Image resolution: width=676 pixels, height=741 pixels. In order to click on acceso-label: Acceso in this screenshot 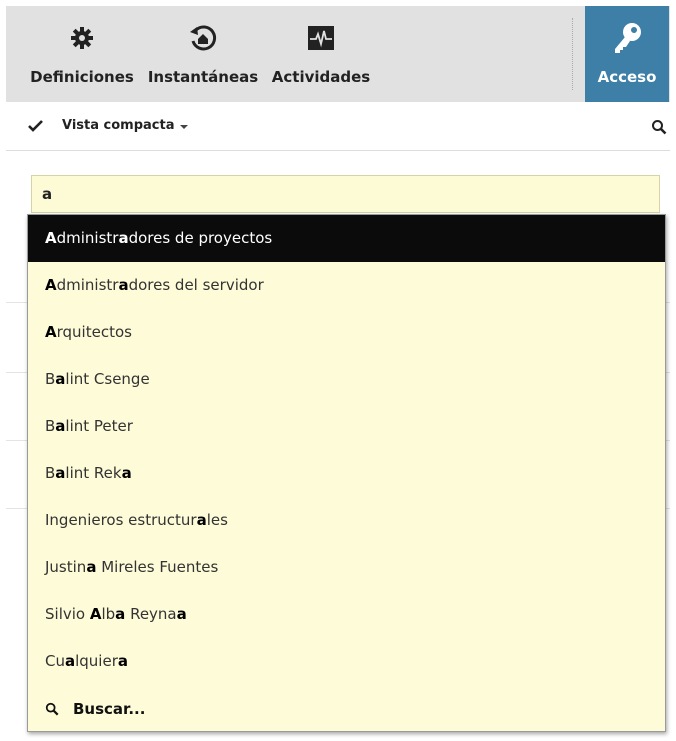, I will do `click(627, 77)`.